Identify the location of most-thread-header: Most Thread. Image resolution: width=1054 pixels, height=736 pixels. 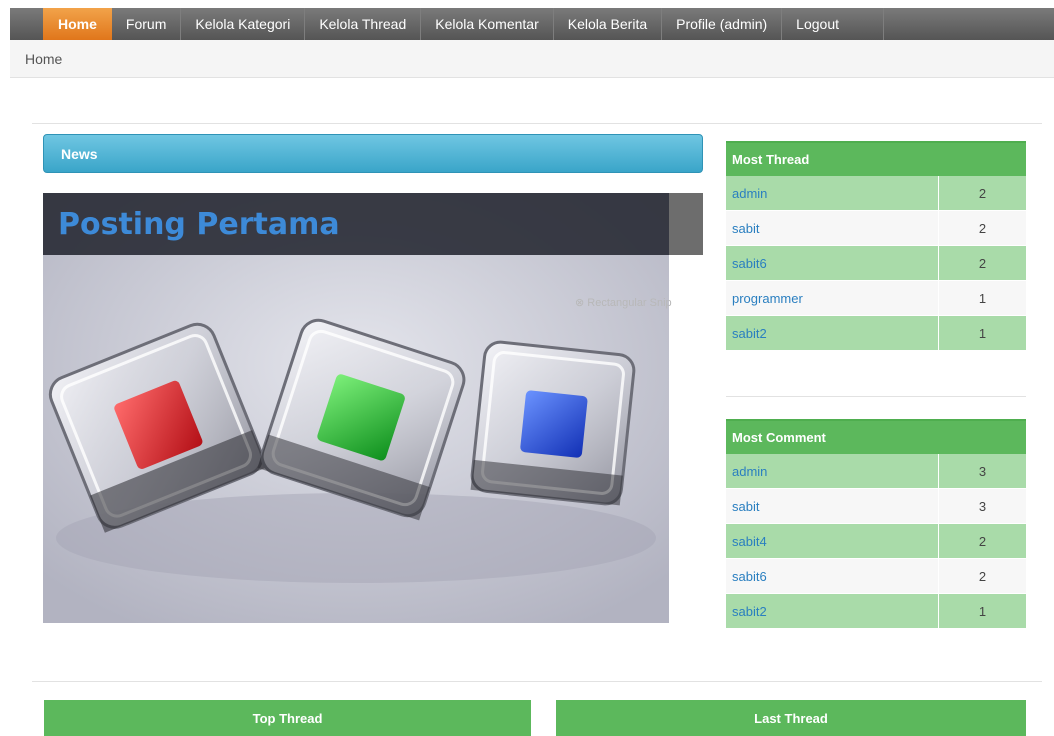
(876, 158).